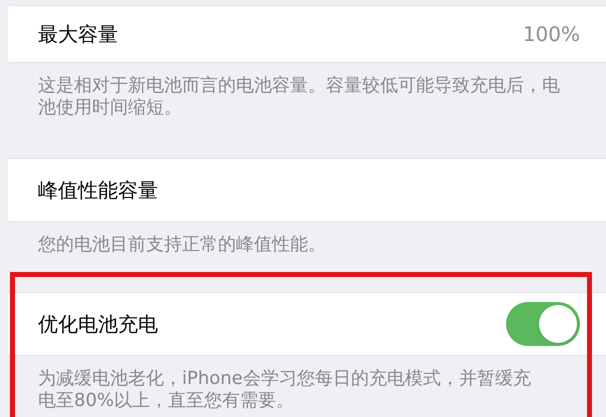 This screenshot has width=606, height=417. I want to click on row-title: 最大容量, so click(78, 34).